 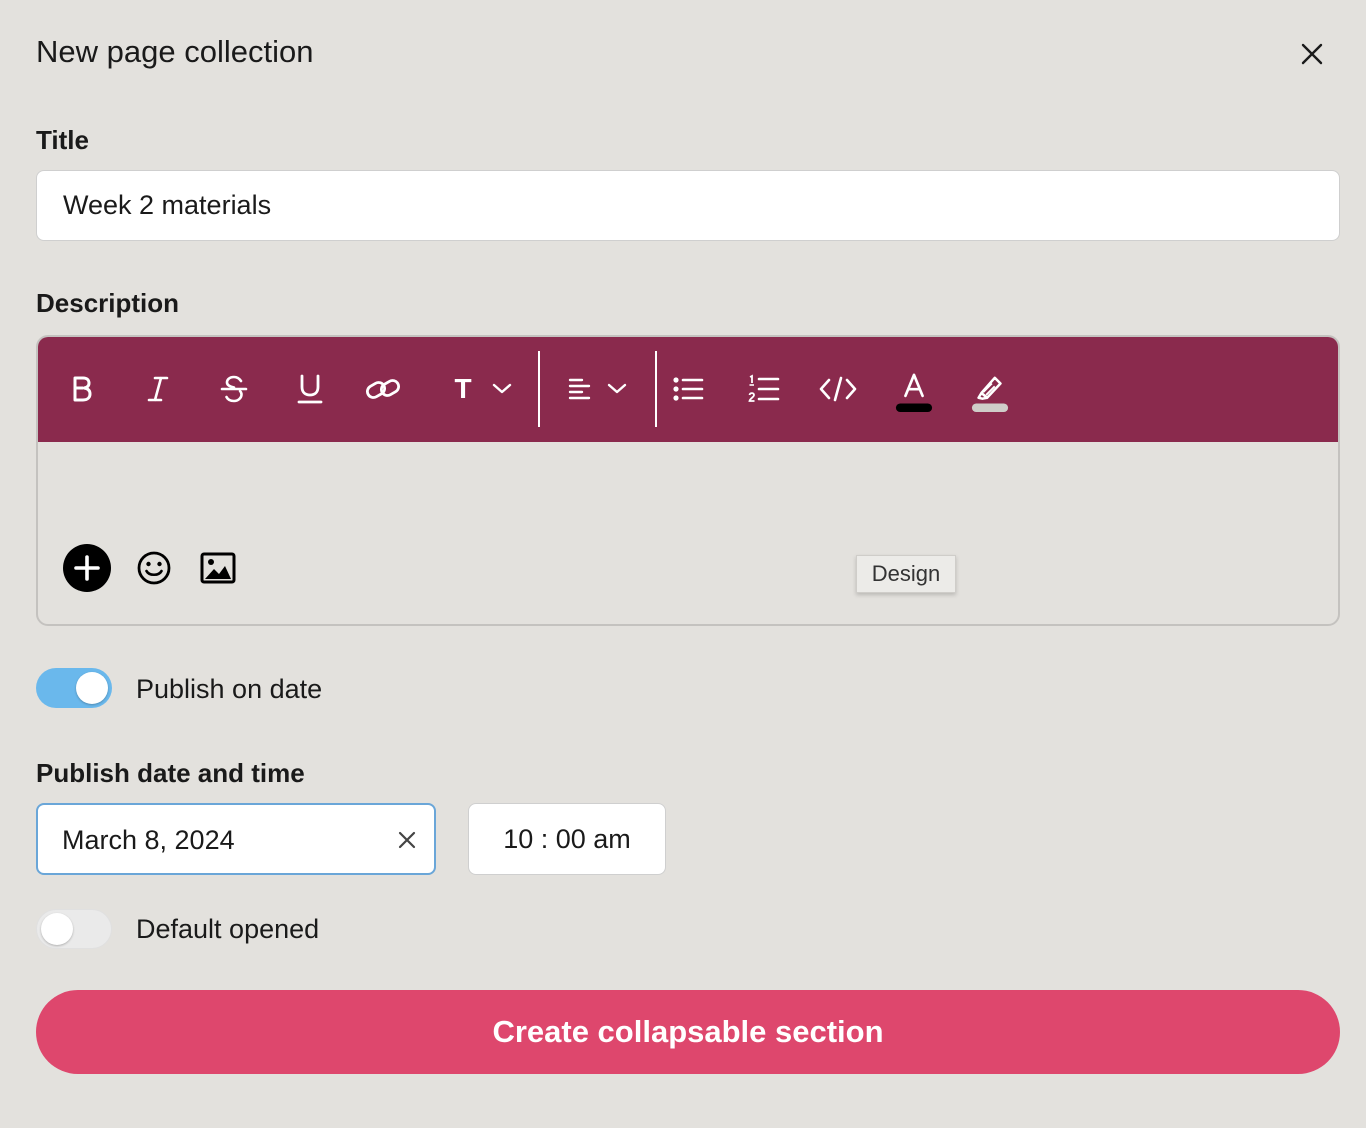 I want to click on text-color-button, so click(x=914, y=393).